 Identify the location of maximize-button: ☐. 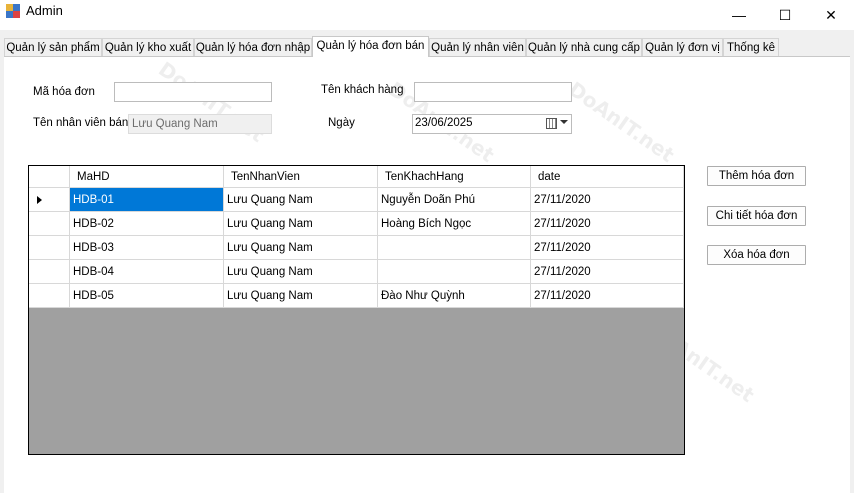
(785, 15).